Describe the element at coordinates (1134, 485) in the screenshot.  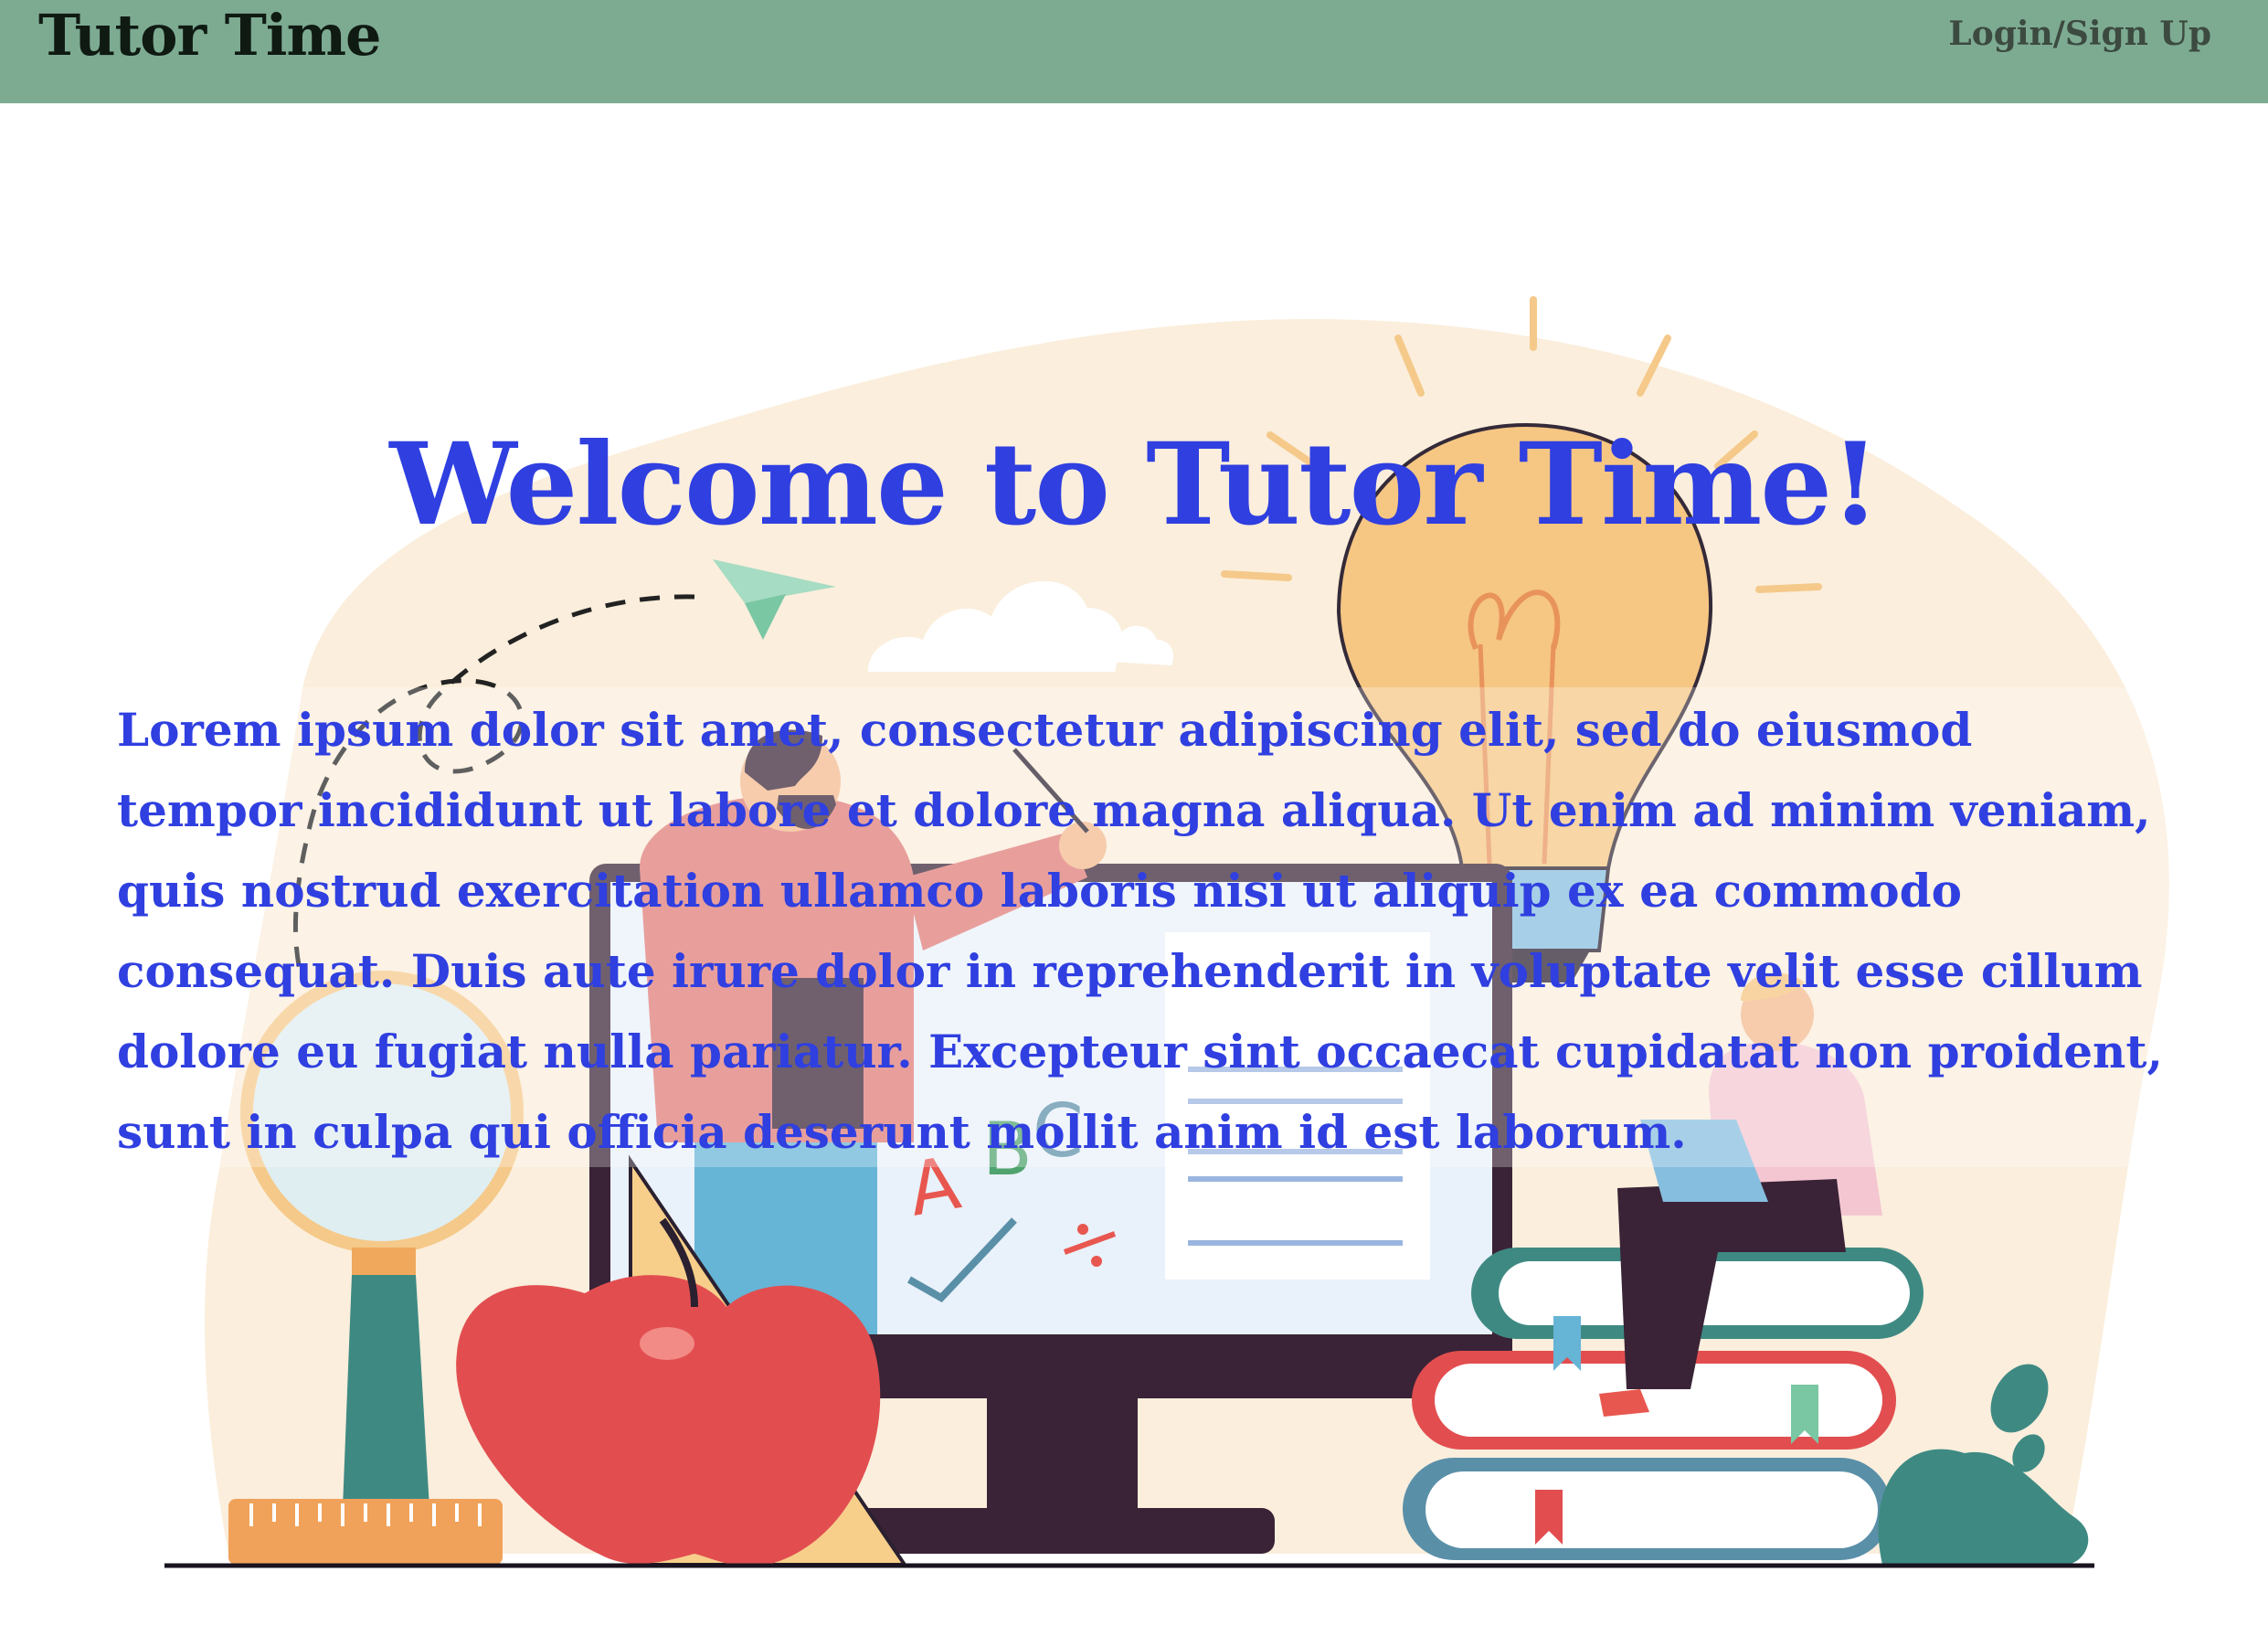
I see `hero-title: Welcome to Tutor Time!` at that location.